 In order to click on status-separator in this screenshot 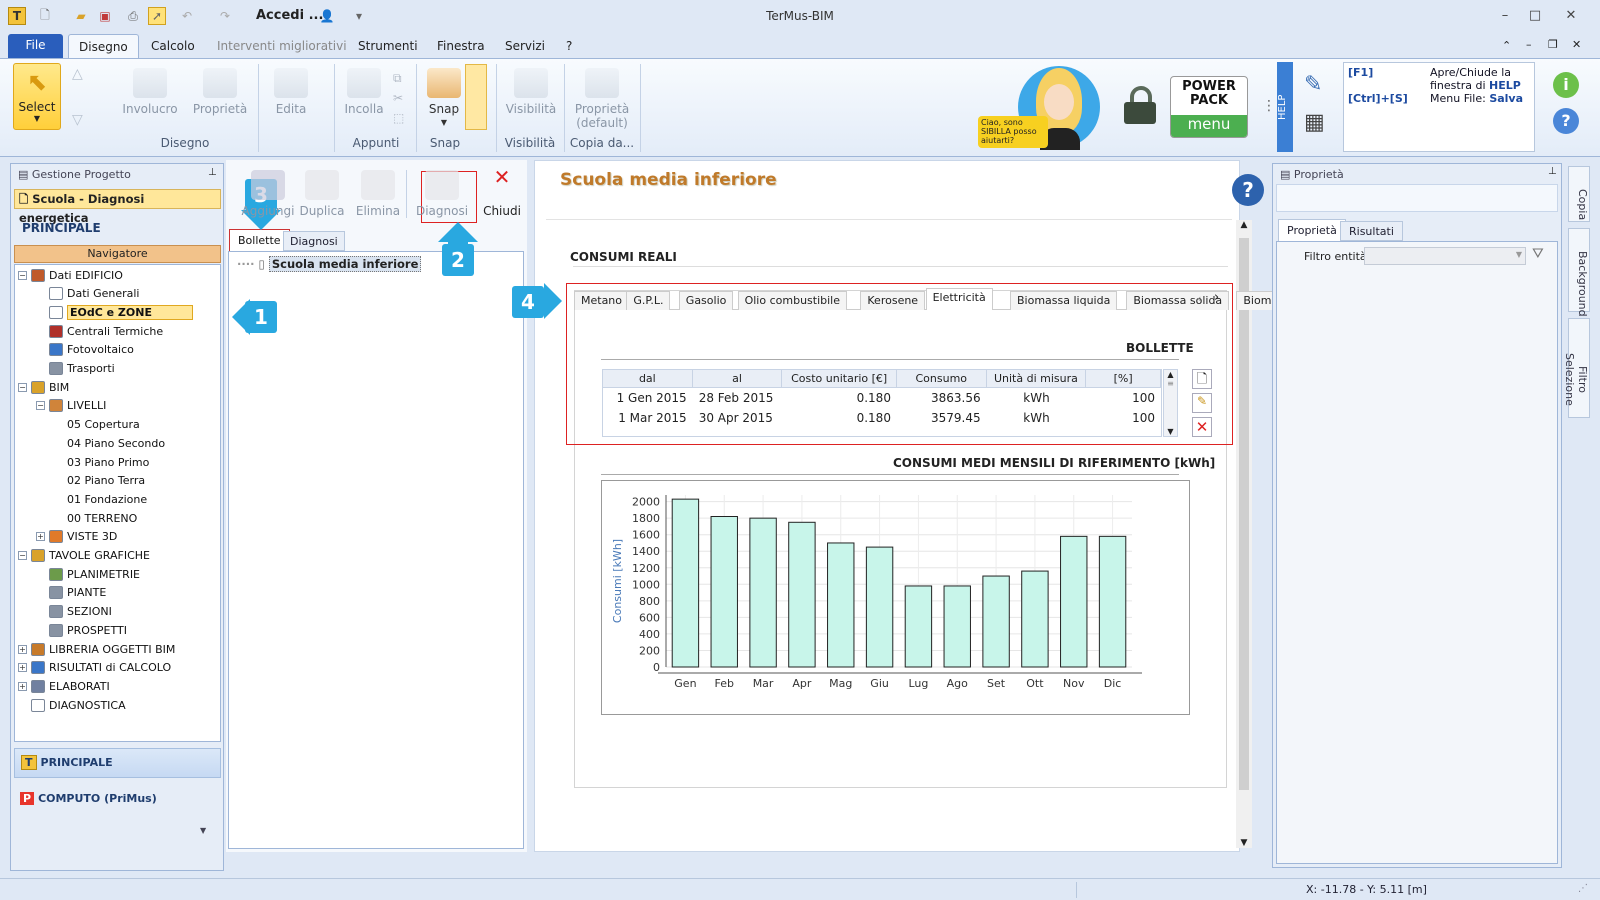, I will do `click(1076, 890)`.